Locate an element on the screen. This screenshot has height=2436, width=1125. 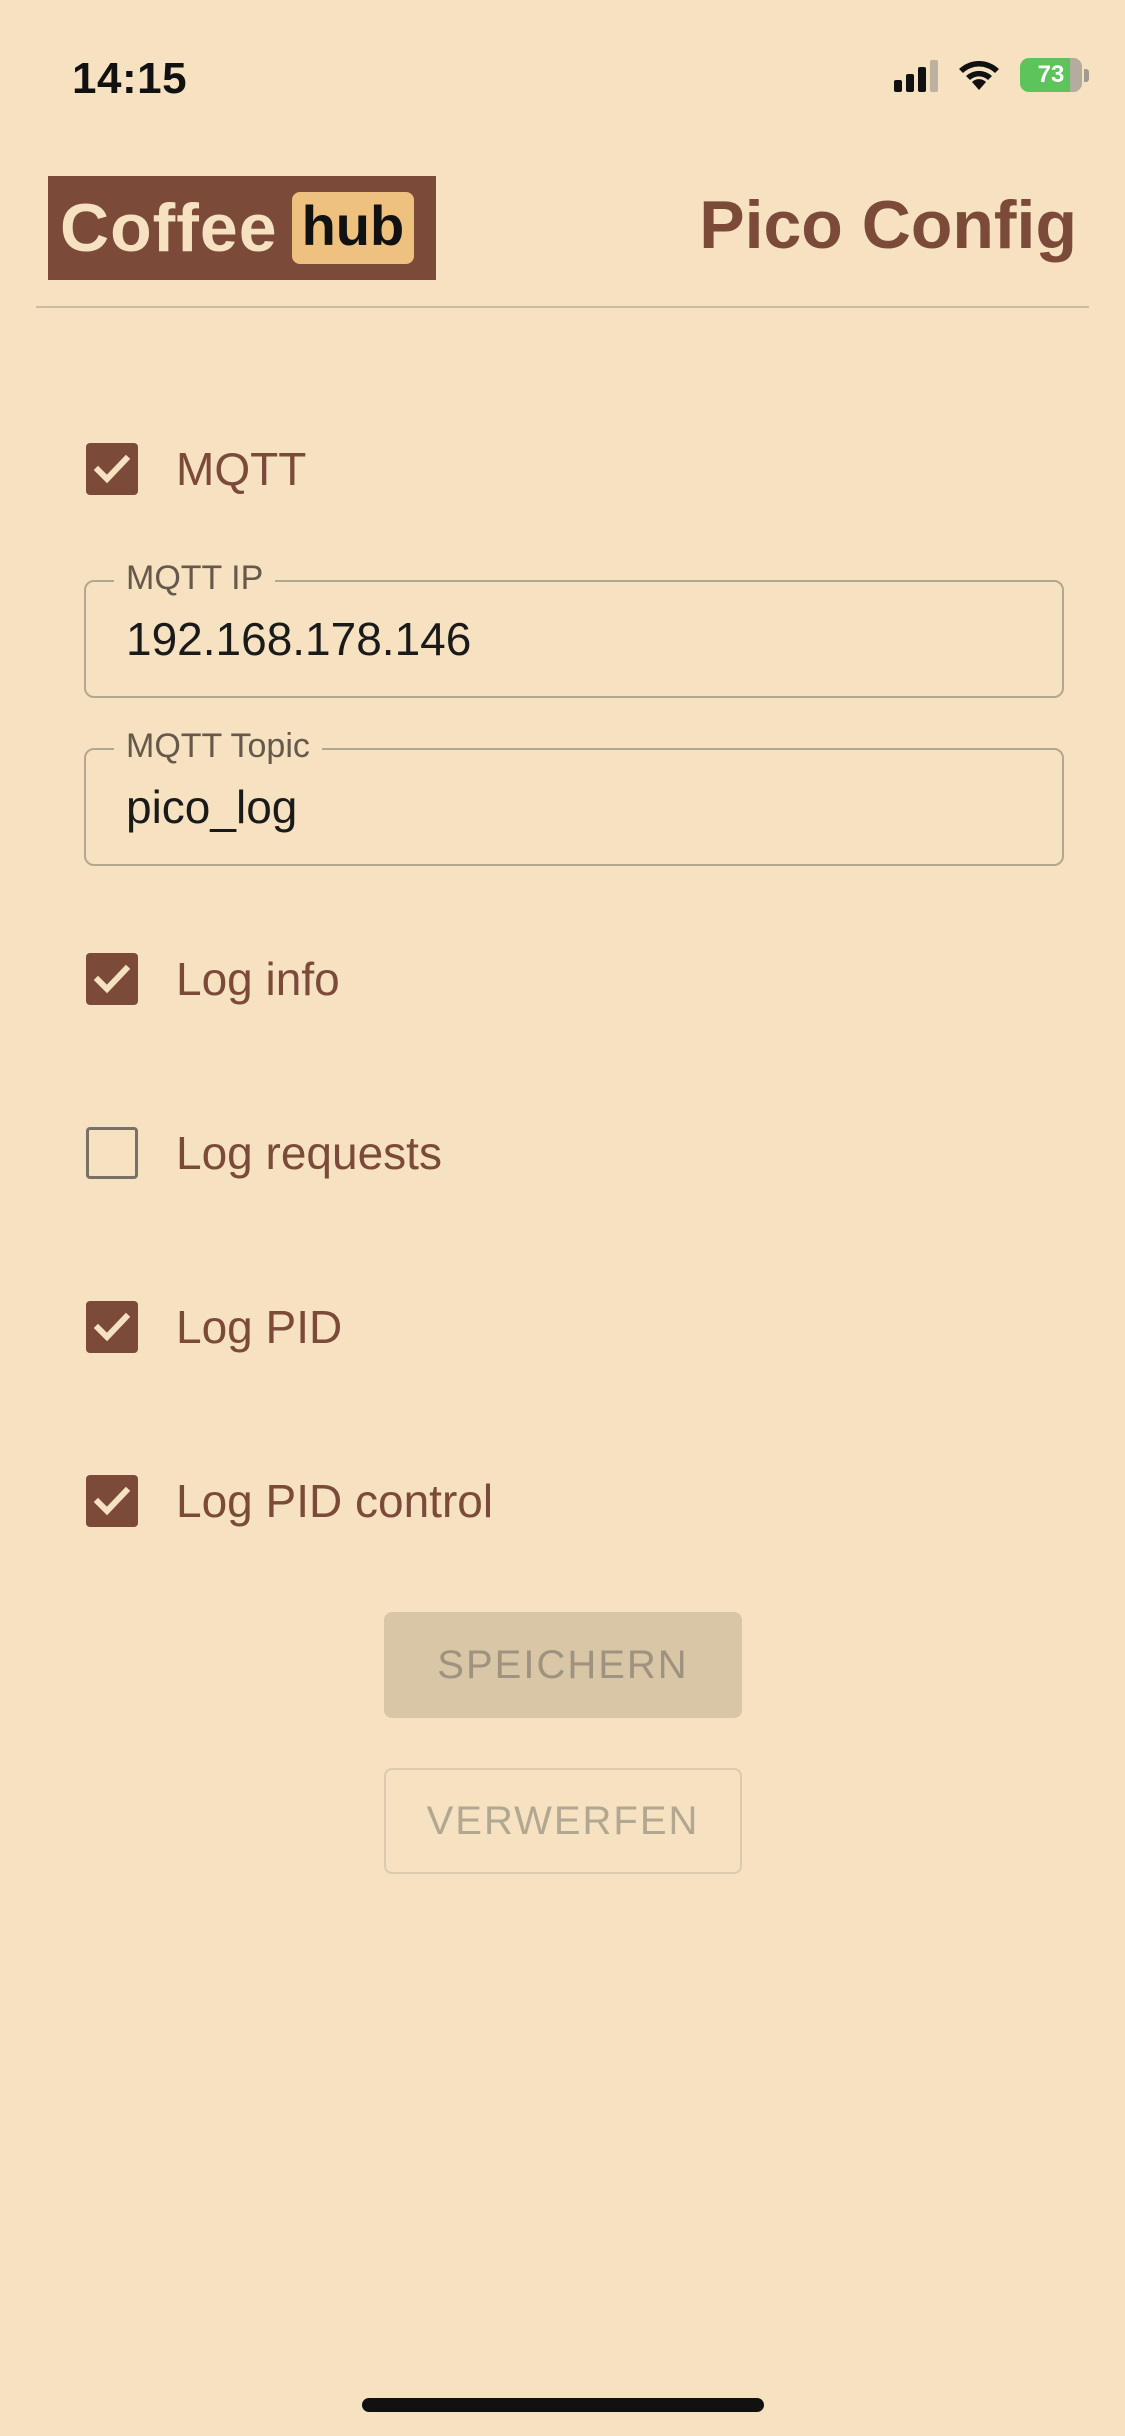
wifi-icon is located at coordinates (979, 75).